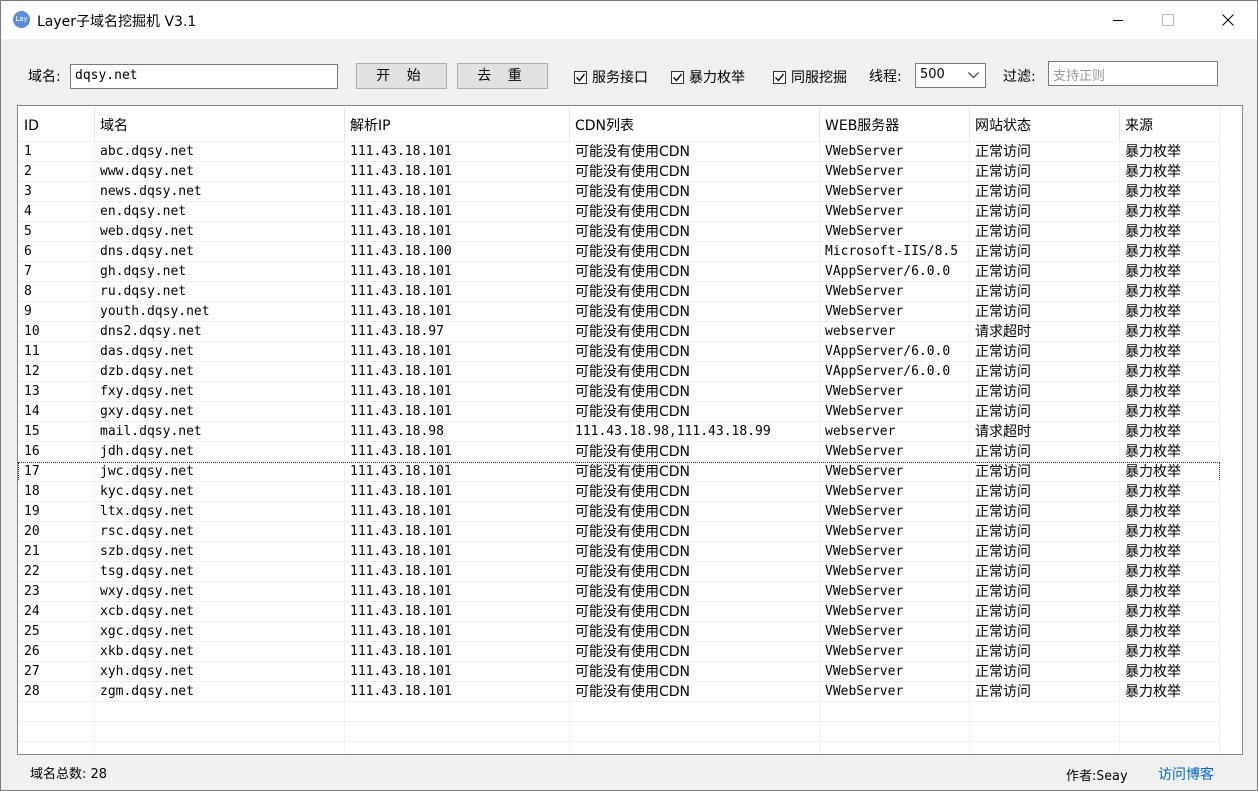  What do you see at coordinates (1168, 20) in the screenshot?
I see `maximize-button` at bounding box center [1168, 20].